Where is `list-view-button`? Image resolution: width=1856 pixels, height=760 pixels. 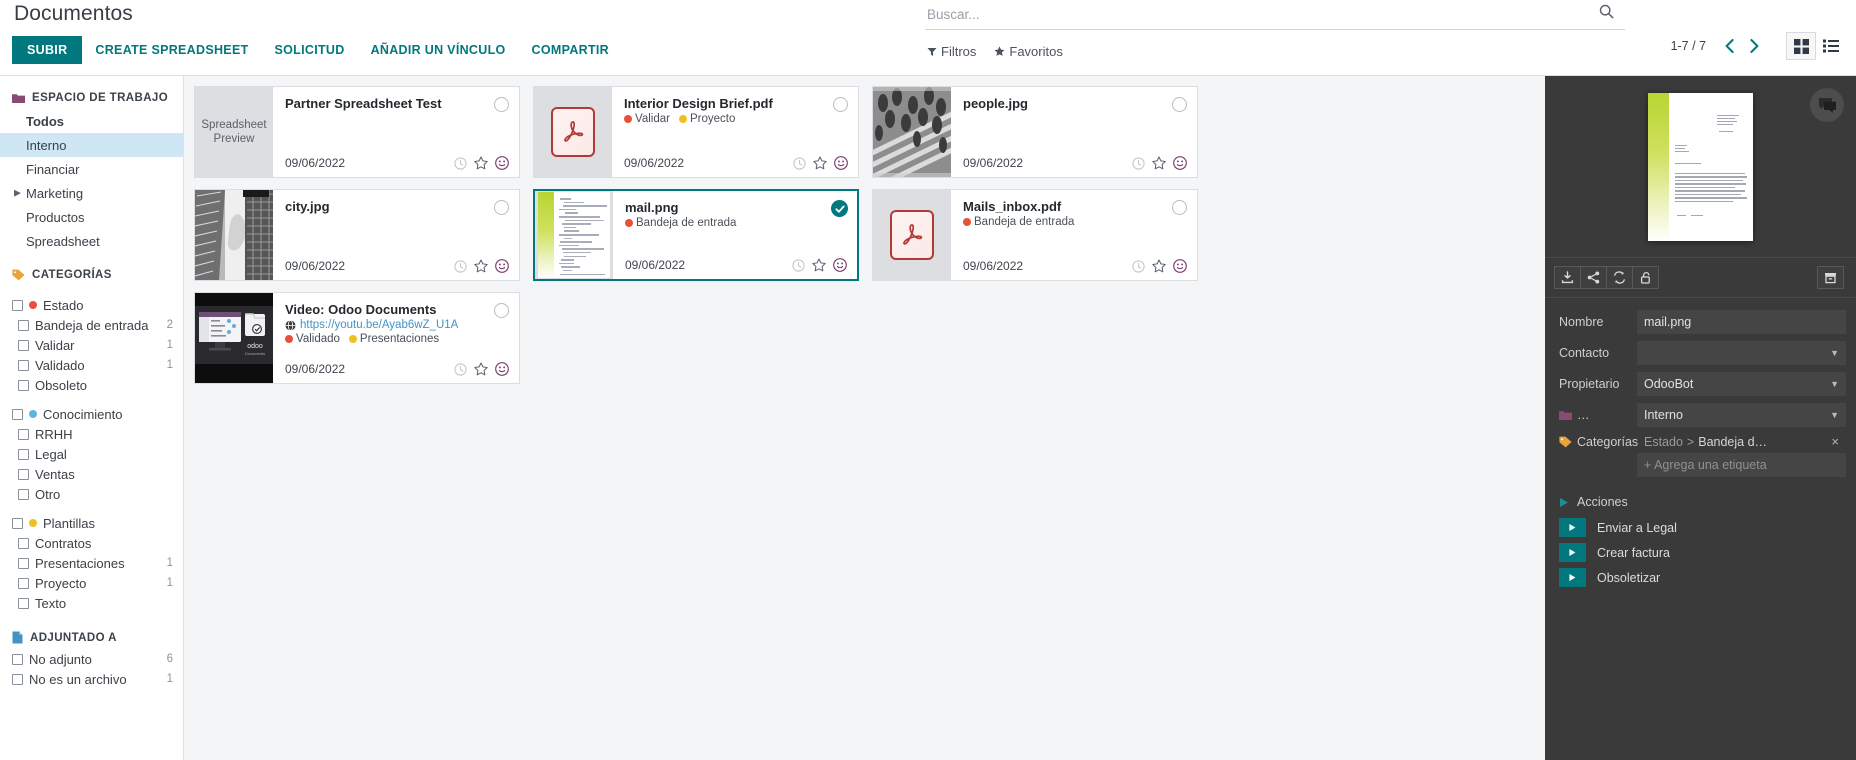
list-view-button is located at coordinates (1831, 46).